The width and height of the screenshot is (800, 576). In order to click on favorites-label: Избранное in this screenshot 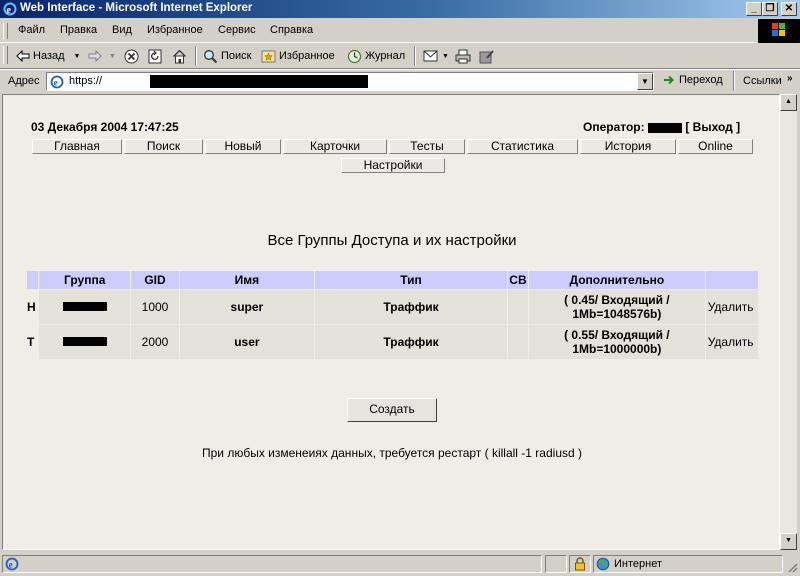, I will do `click(307, 56)`.